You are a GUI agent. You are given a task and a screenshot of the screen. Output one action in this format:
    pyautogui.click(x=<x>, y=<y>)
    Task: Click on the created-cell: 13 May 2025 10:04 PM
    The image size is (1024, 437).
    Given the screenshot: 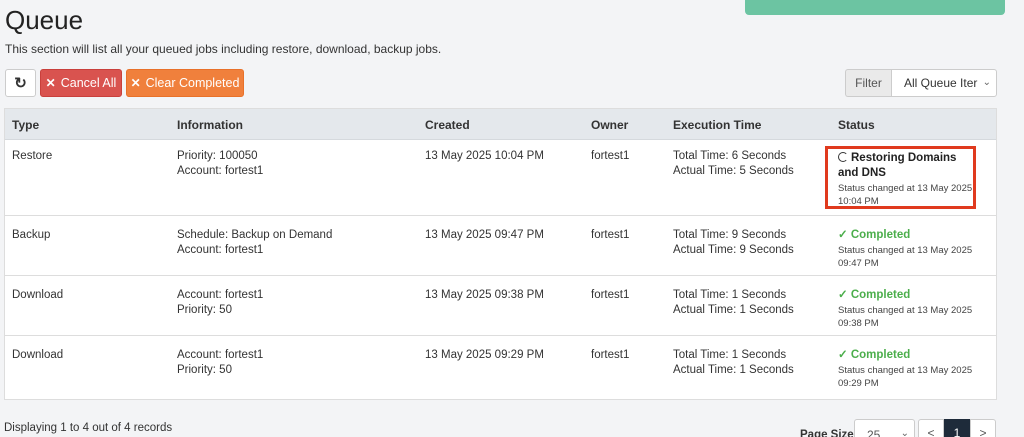 What is the action you would take?
    pyautogui.click(x=484, y=156)
    